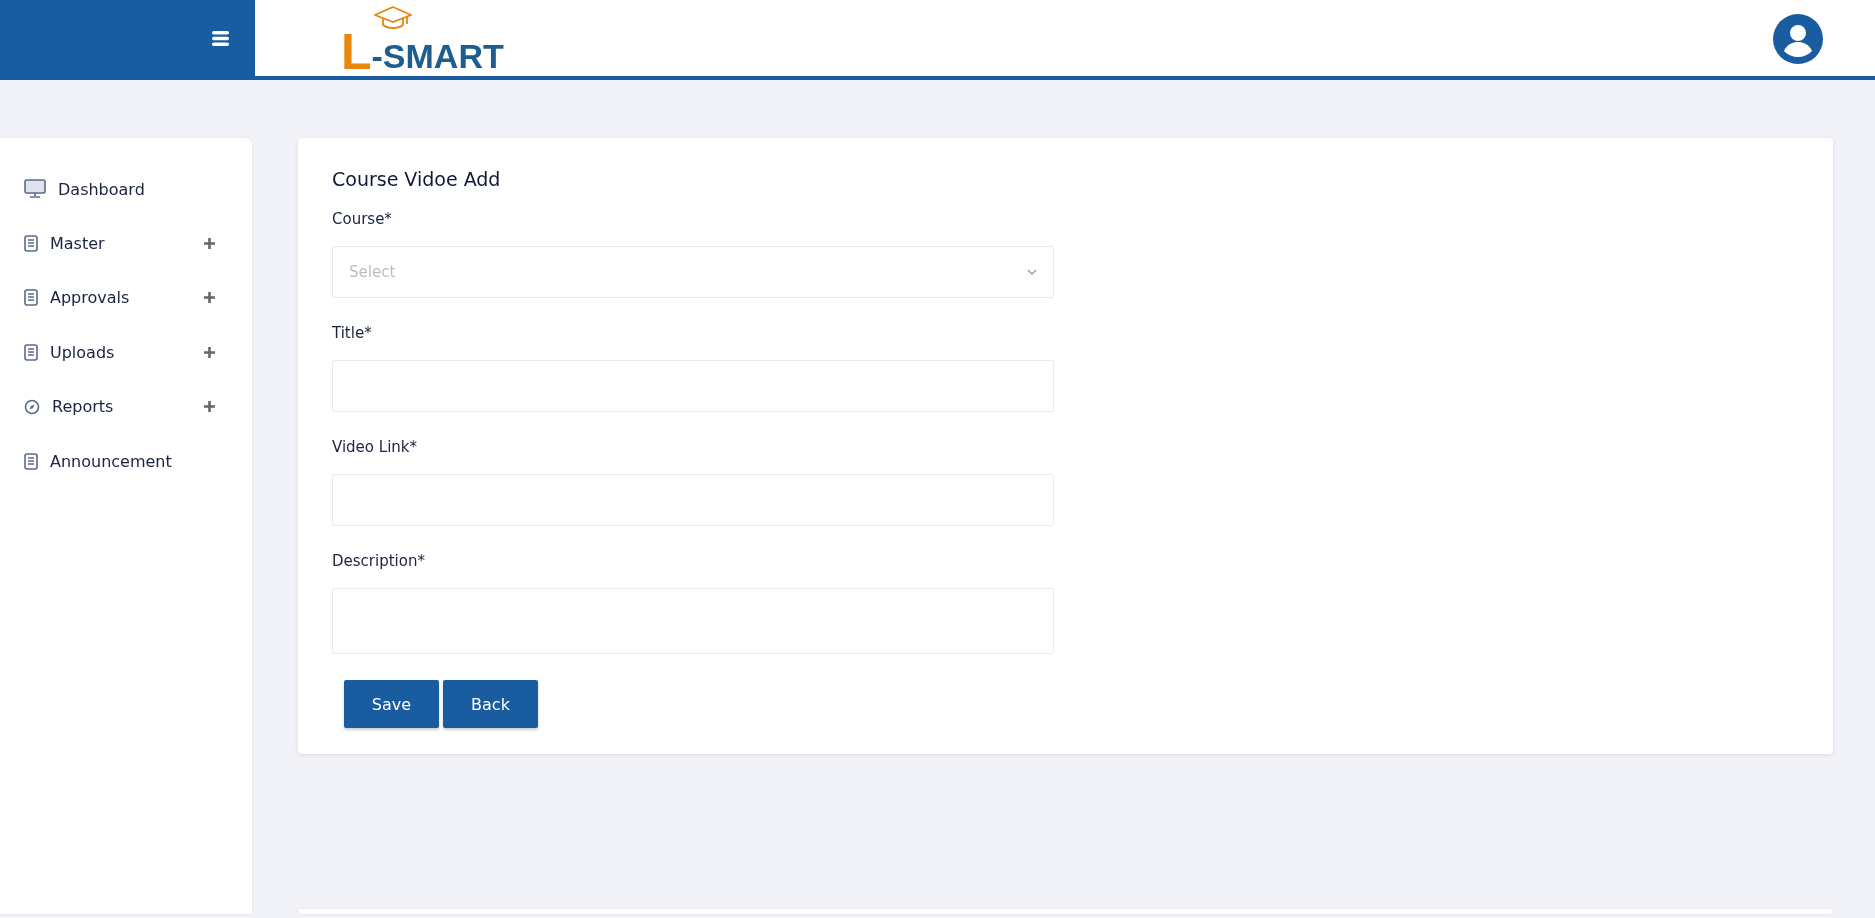 The height and width of the screenshot is (918, 1875). Describe the element at coordinates (362, 219) in the screenshot. I see `field-label: Course*` at that location.